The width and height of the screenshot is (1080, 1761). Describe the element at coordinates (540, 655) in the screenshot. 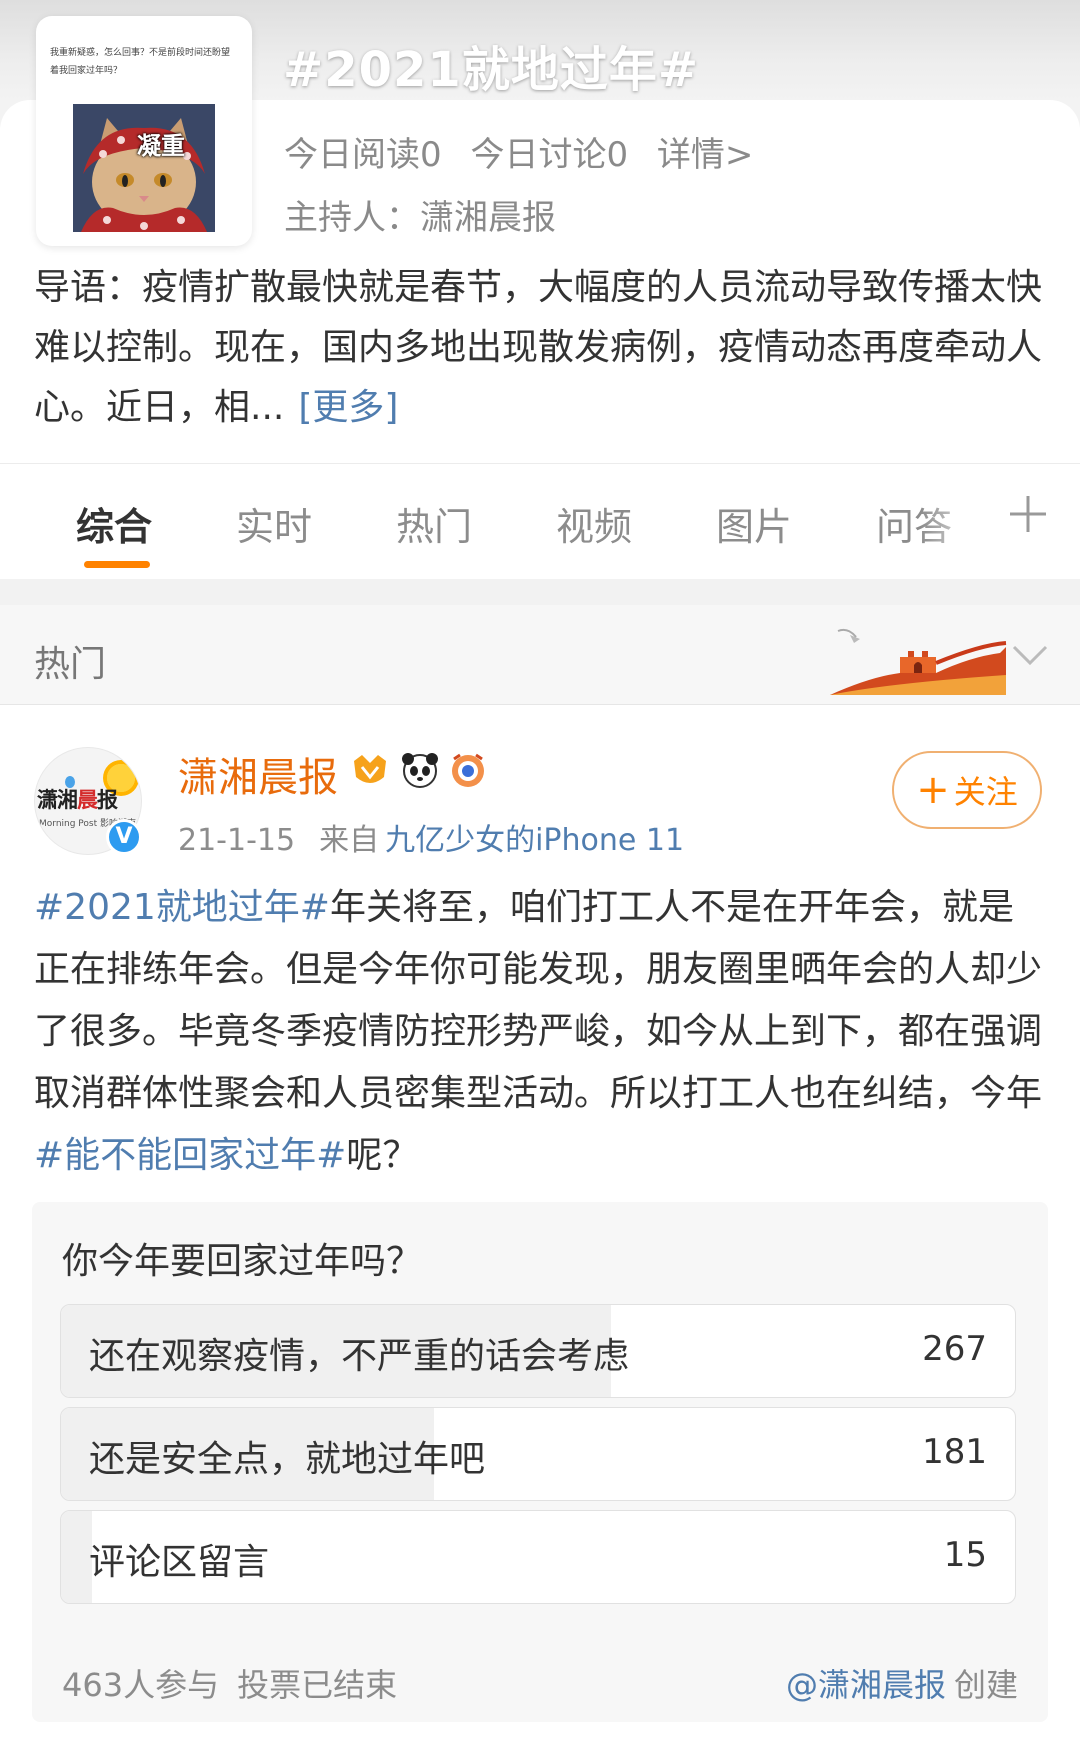

I see `hot-section-header: 热门` at that location.